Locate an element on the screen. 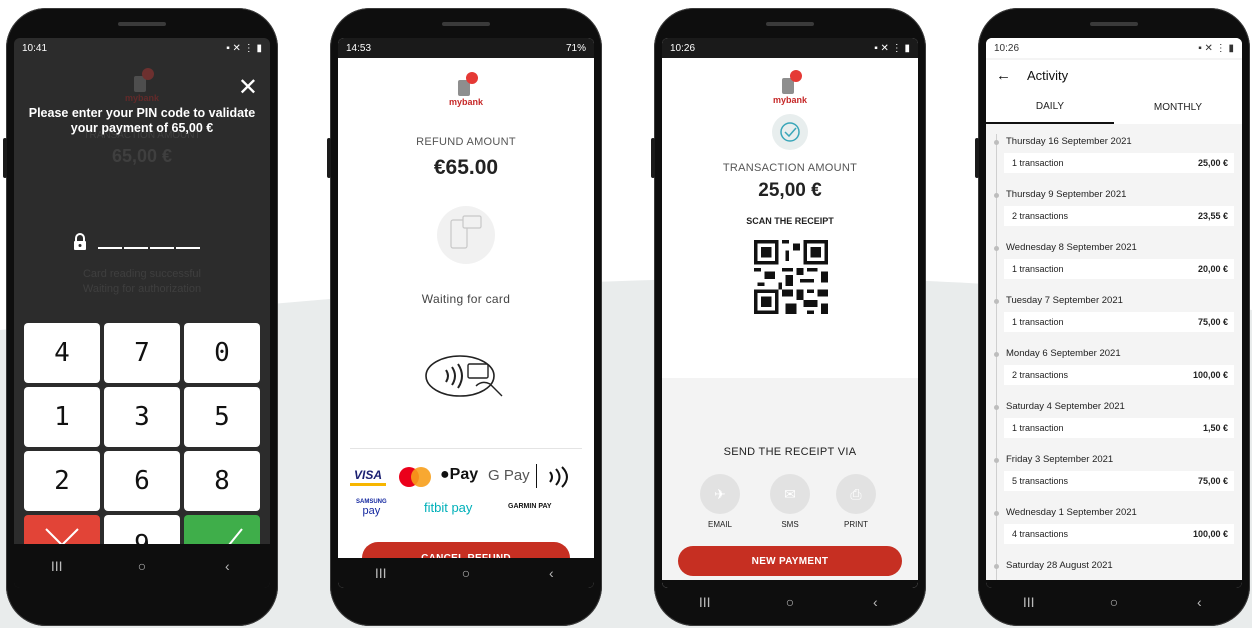 The width and height of the screenshot is (1252, 628). day-summary-row: 1 transaction 1,50 € is located at coordinates (1119, 428).